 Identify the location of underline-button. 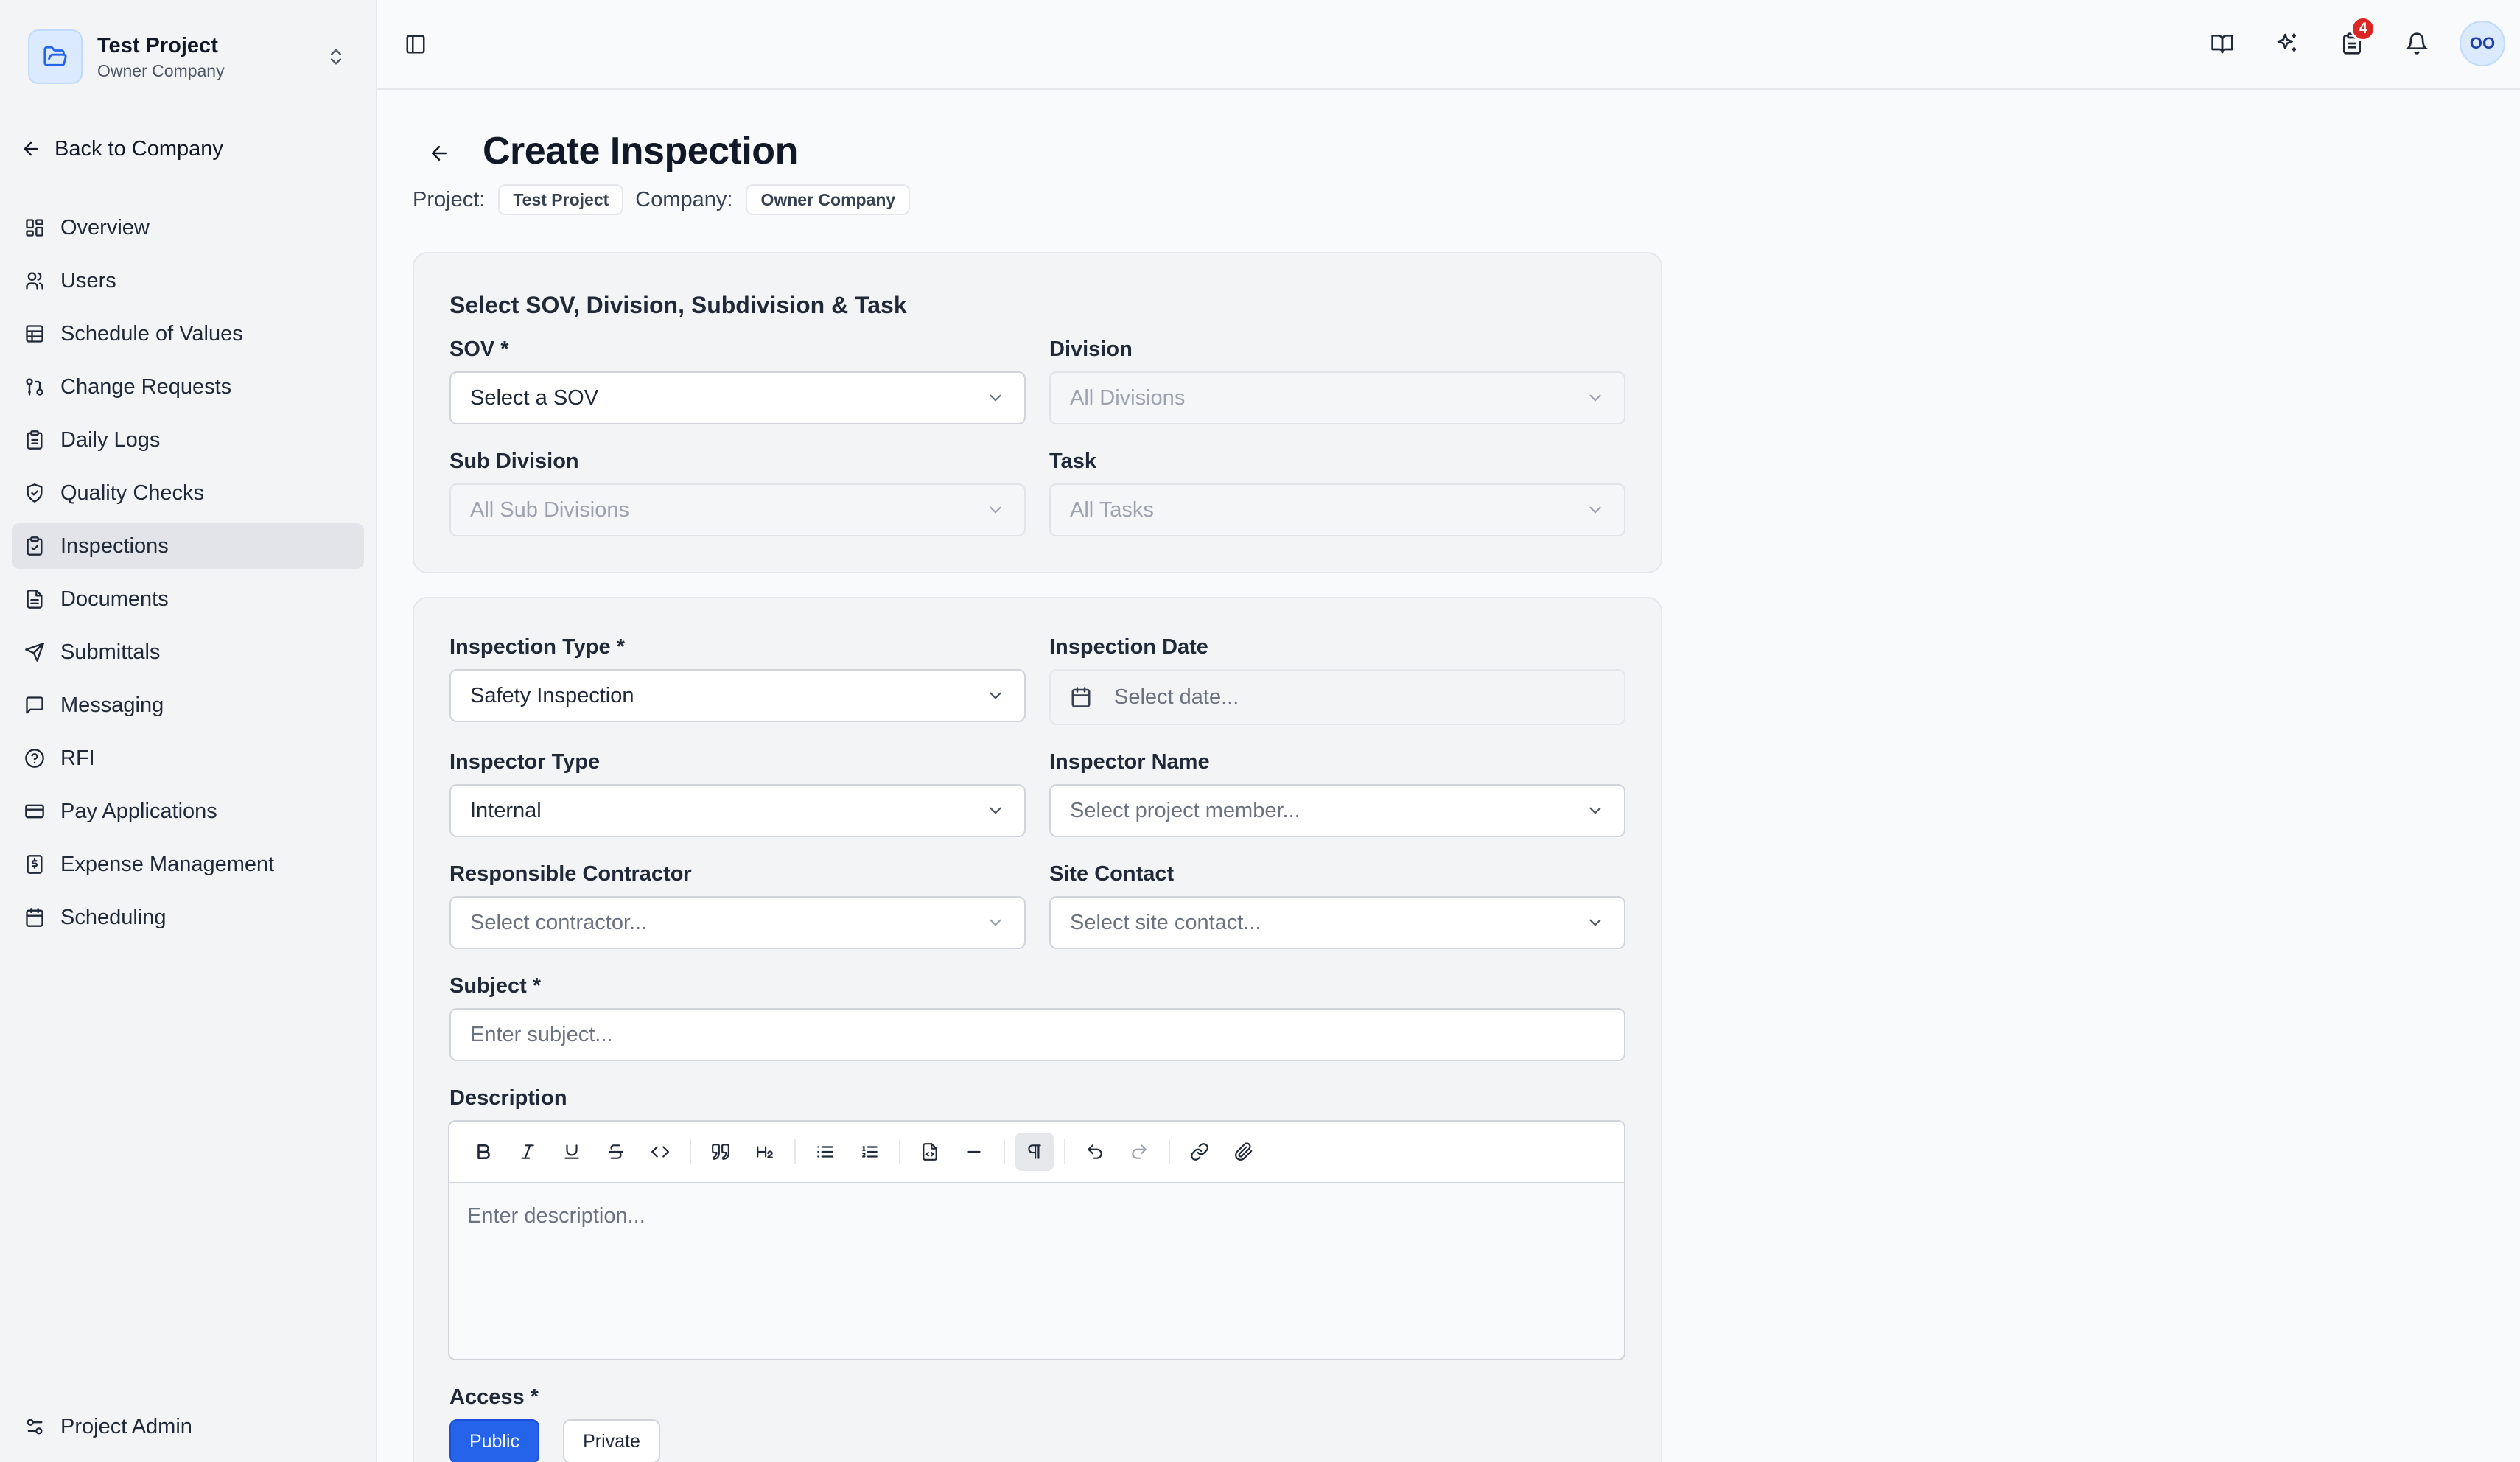
(572, 1152).